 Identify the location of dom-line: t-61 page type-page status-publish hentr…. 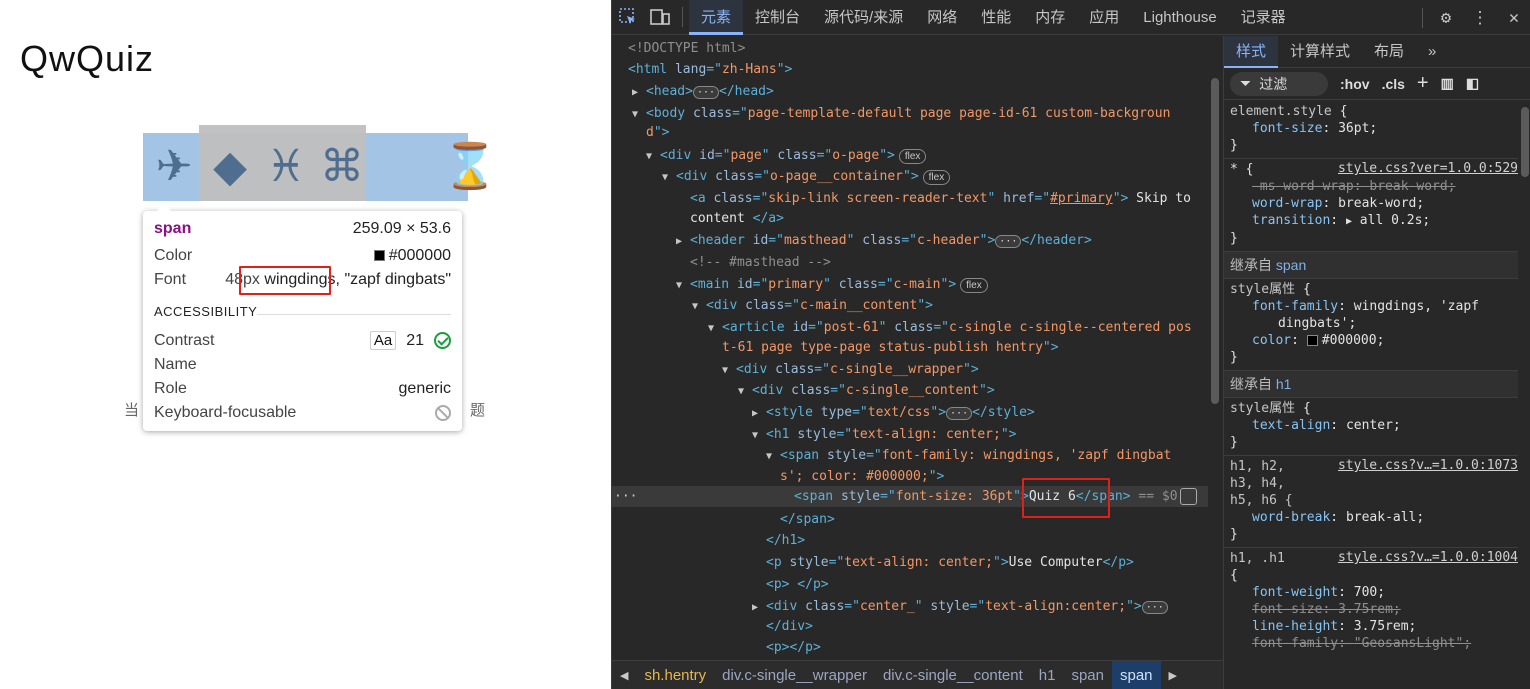
(890, 347).